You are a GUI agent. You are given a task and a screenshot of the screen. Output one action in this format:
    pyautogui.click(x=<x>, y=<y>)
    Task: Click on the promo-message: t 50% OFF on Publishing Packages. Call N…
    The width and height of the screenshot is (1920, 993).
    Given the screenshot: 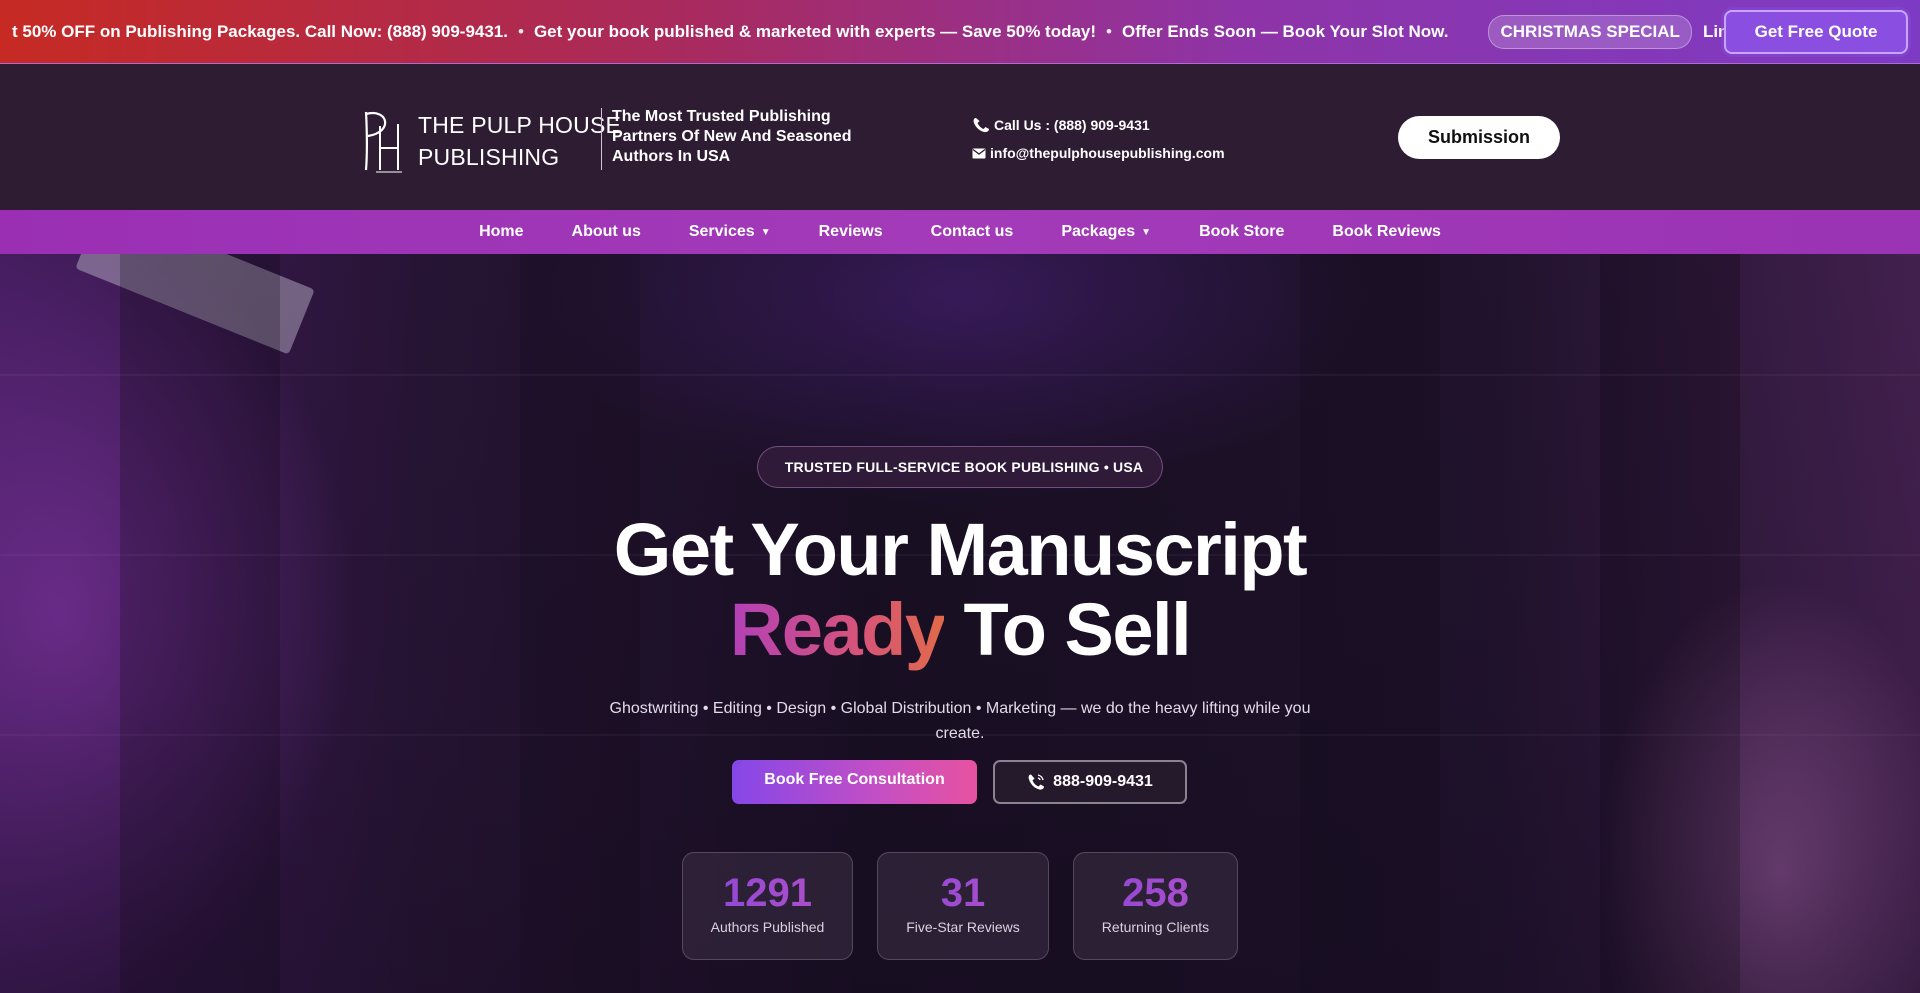 What is the action you would take?
    pyautogui.click(x=260, y=31)
    